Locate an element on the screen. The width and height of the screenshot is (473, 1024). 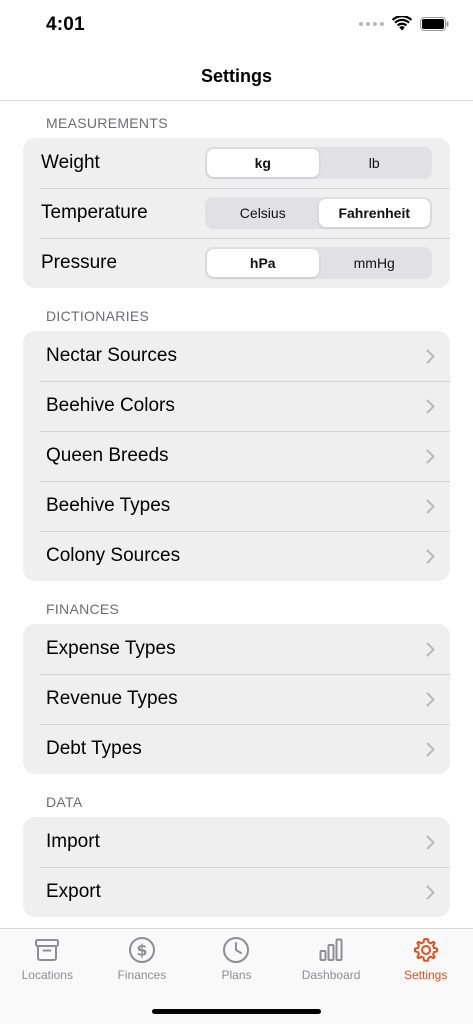
page-title: Settings is located at coordinates (236, 75).